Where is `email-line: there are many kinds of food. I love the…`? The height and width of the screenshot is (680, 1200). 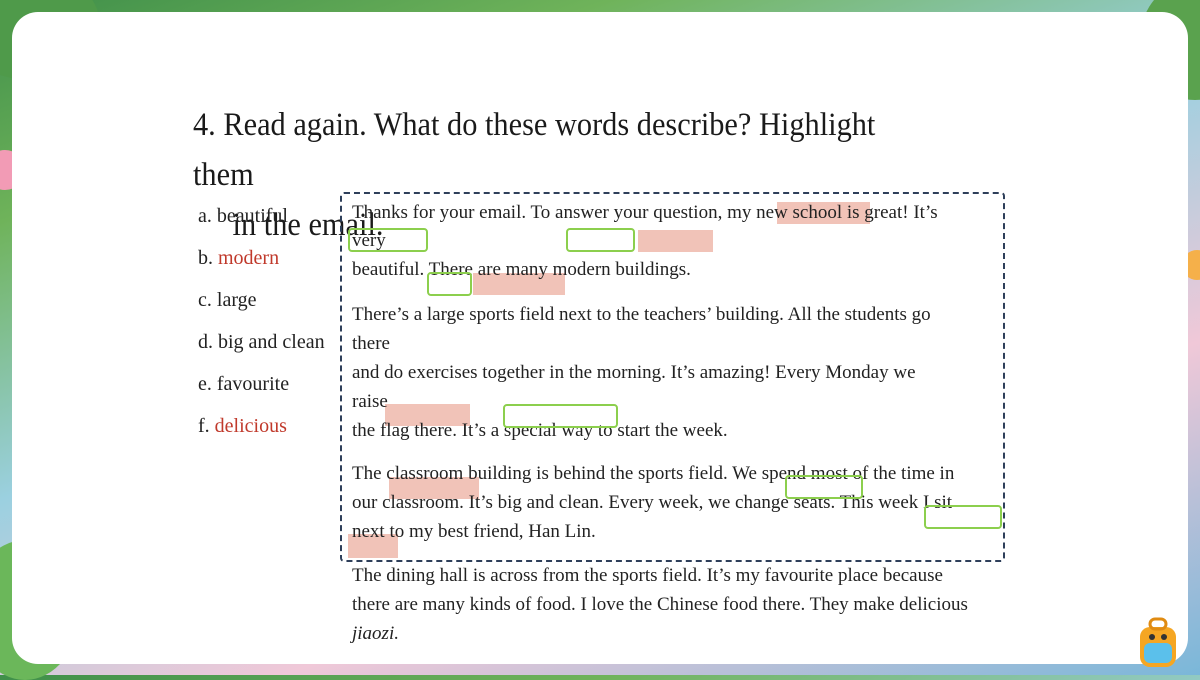 email-line: there are many kinds of food. I love the… is located at coordinates (660, 604).